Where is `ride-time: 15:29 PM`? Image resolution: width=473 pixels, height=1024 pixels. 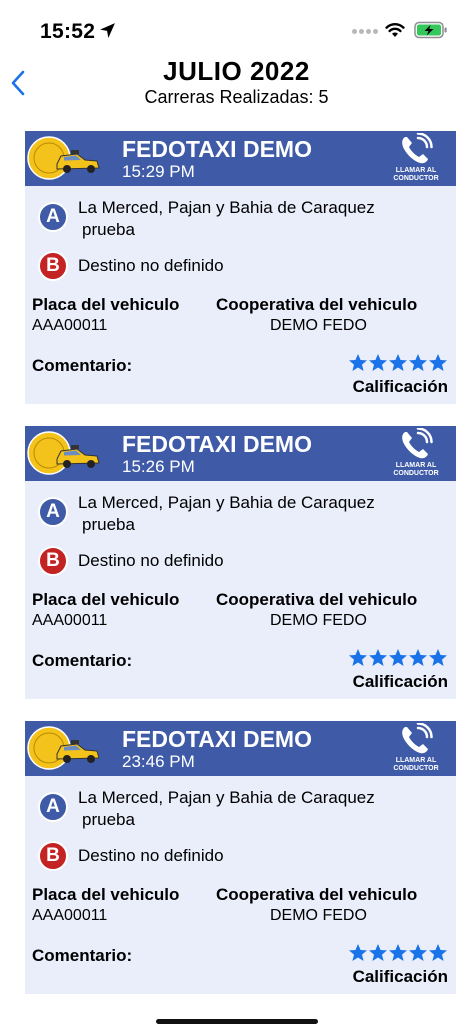
ride-time: 15:29 PM is located at coordinates (158, 171).